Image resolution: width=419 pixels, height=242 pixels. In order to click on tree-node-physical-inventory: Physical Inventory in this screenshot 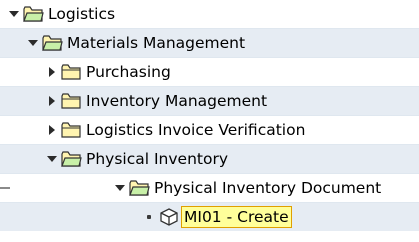, I will do `click(209, 159)`.